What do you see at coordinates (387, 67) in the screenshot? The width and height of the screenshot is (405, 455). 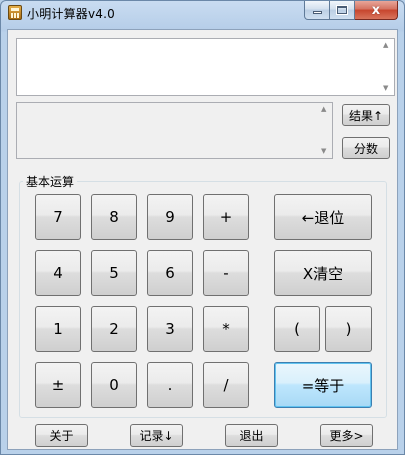 I see `expression-scrollbar: ▲ ▼` at bounding box center [387, 67].